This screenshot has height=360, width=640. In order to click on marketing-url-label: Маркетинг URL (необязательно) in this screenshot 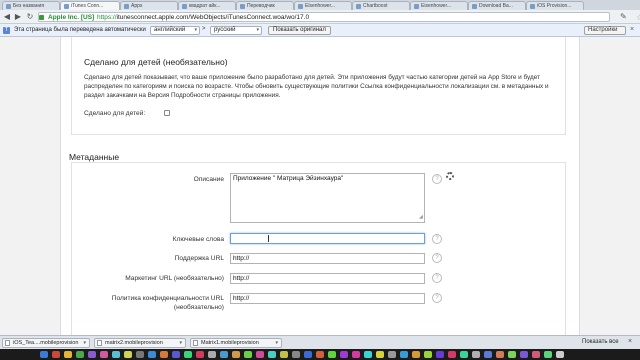, I will do `click(174, 278)`.